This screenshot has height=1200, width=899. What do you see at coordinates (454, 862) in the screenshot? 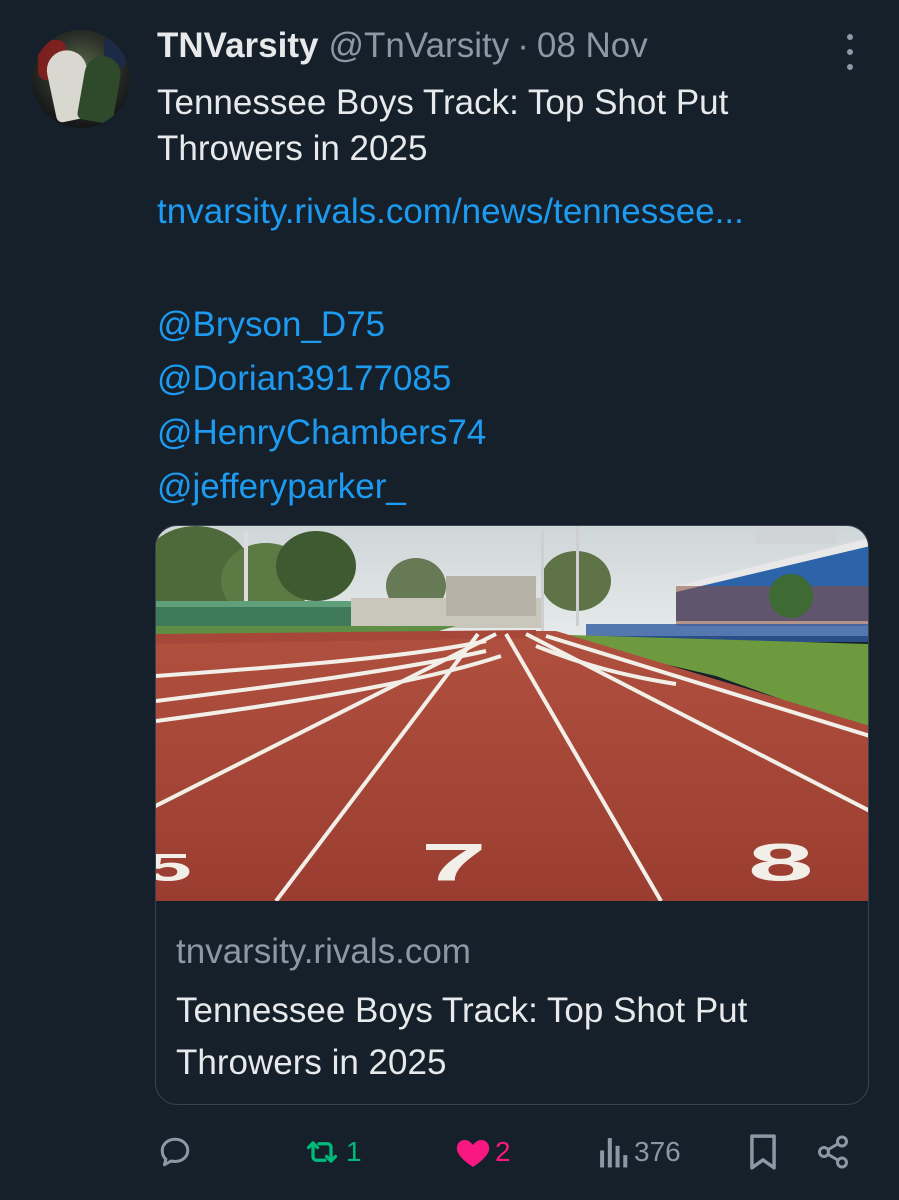
I see `lane-number: 7` at bounding box center [454, 862].